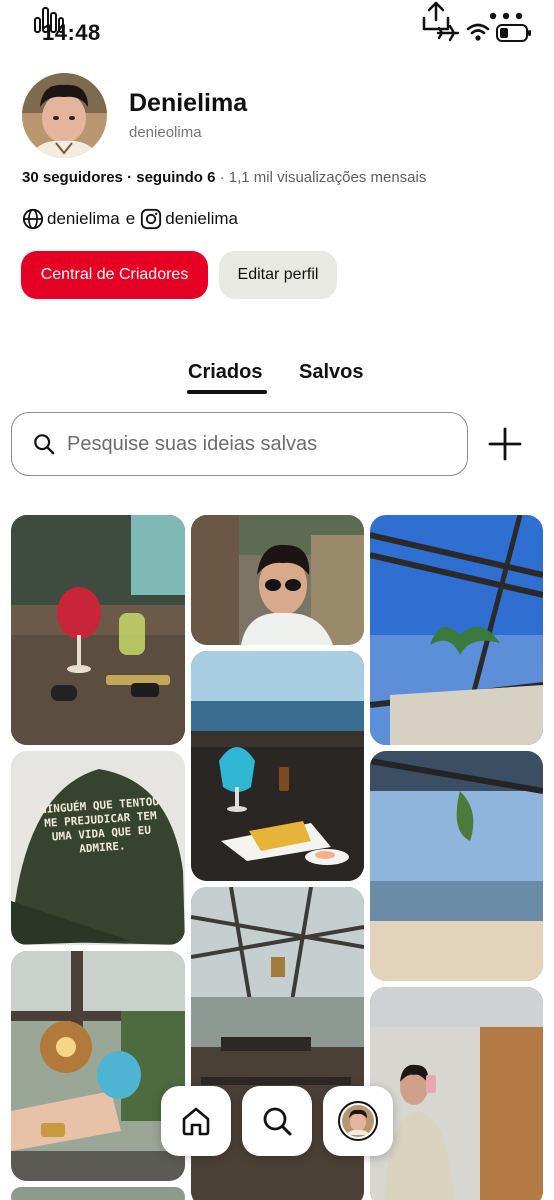 This screenshot has height=1200, width=554. Describe the element at coordinates (201, 219) in the screenshot. I see `instagram-link: denielima` at that location.